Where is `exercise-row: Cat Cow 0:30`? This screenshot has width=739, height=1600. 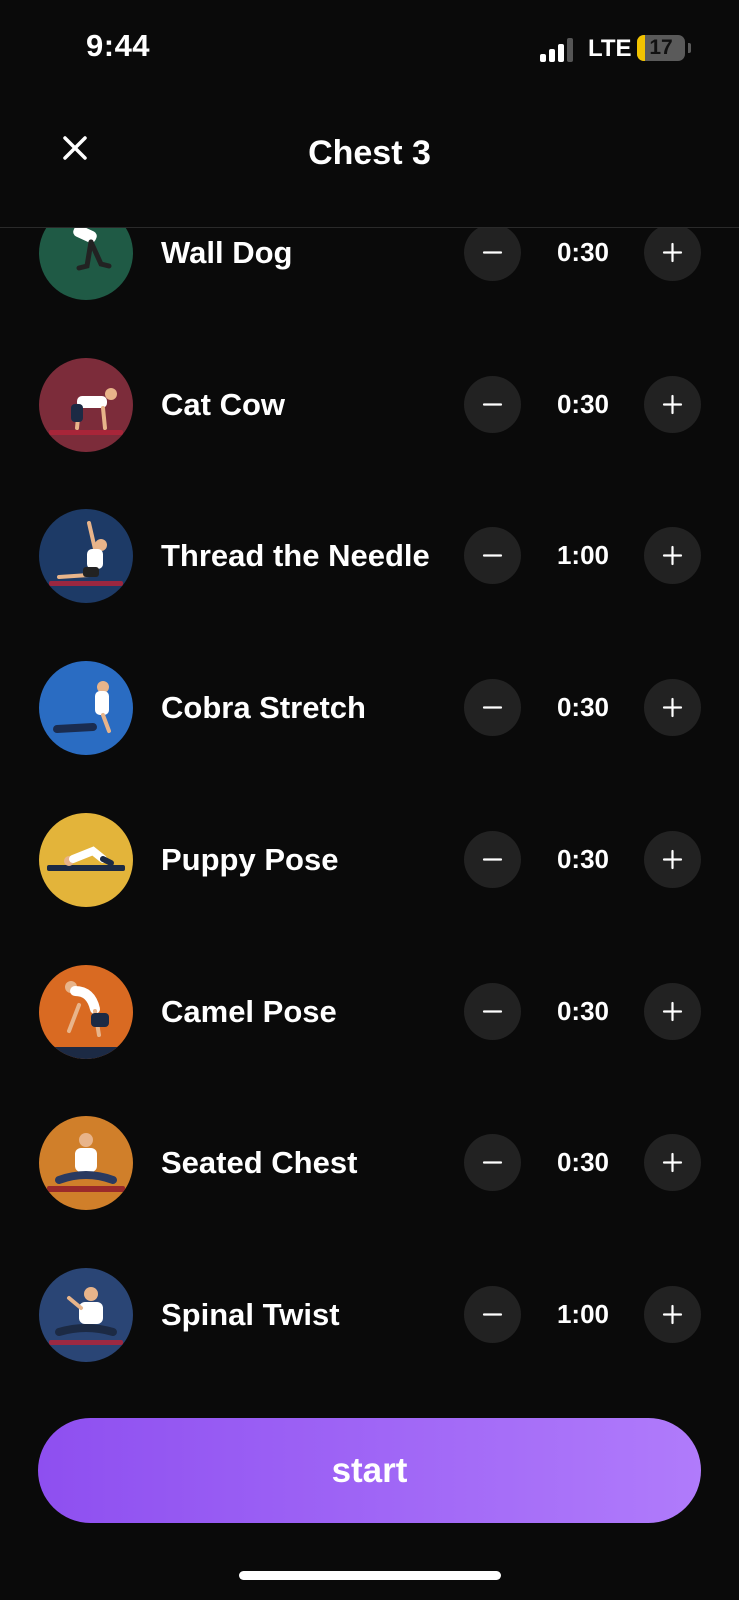 exercise-row: Cat Cow 0:30 is located at coordinates (369, 408).